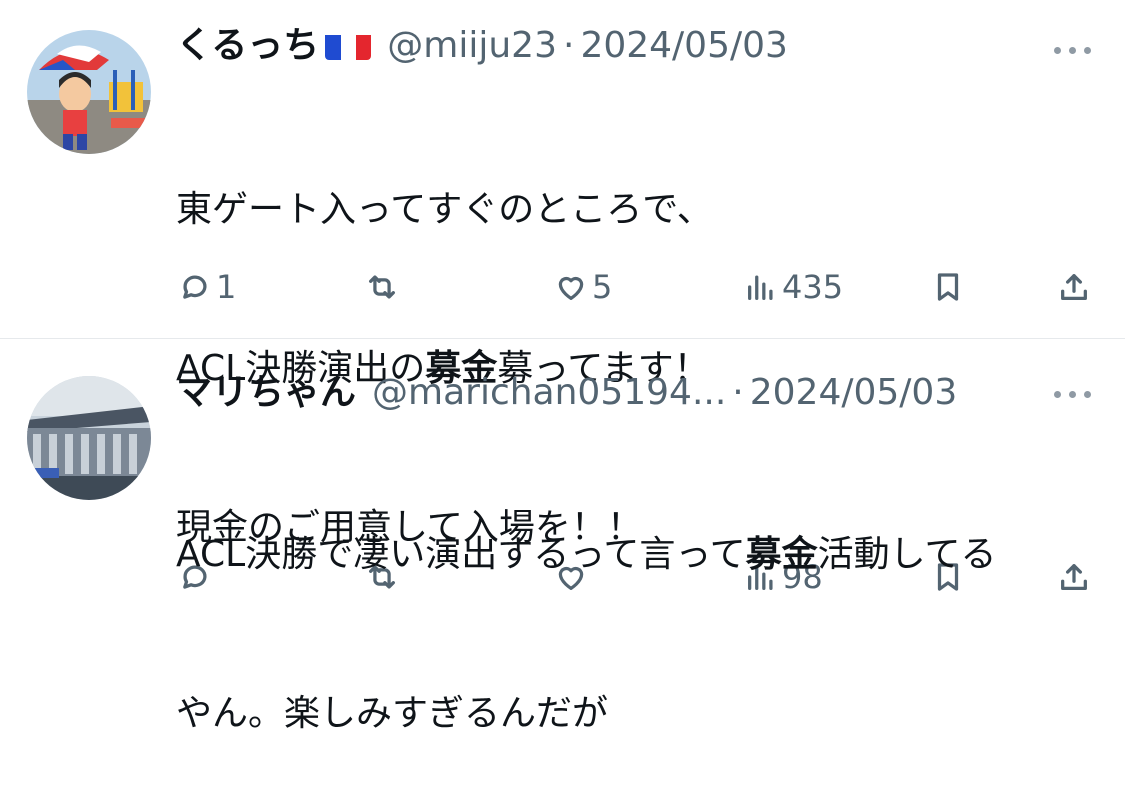 The image size is (1125, 793). I want to click on bookmark-icon, so click(948, 287).